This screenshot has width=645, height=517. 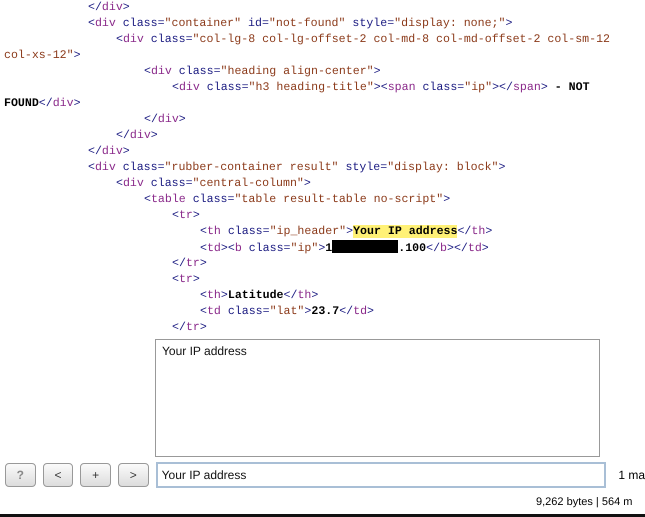 I want to click on search-field: Your IP address, so click(x=381, y=475).